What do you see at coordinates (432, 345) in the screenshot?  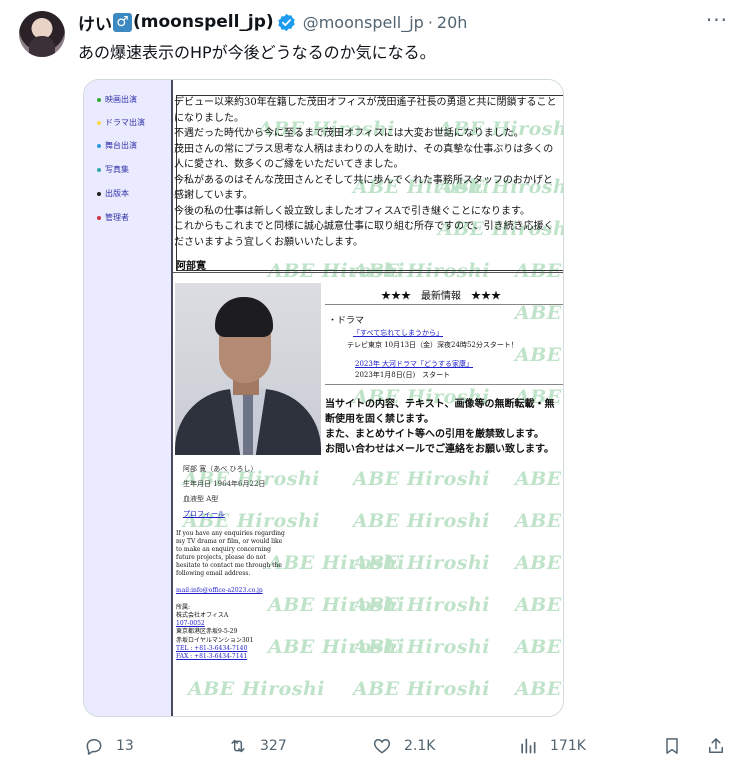 I see `news-detail: テレビ東京 10月13日（金）深夜24時52分スタート！` at bounding box center [432, 345].